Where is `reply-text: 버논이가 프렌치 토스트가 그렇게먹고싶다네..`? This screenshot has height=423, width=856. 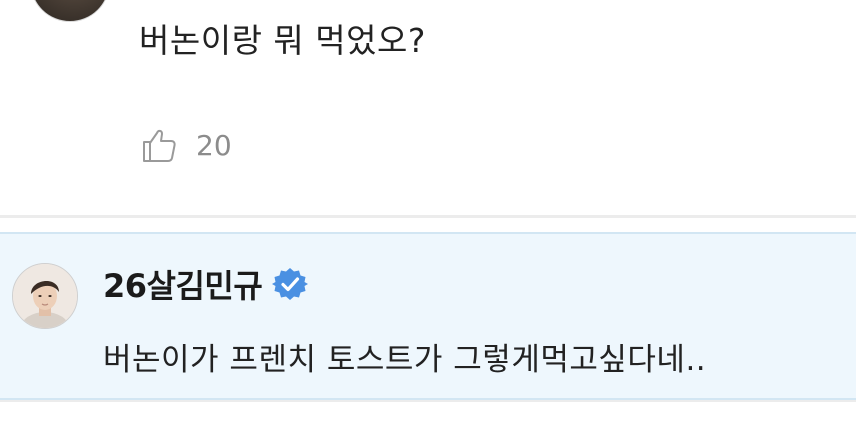 reply-text: 버논이가 프렌치 토스트가 그렇게먹고싶다네.. is located at coordinates (405, 360).